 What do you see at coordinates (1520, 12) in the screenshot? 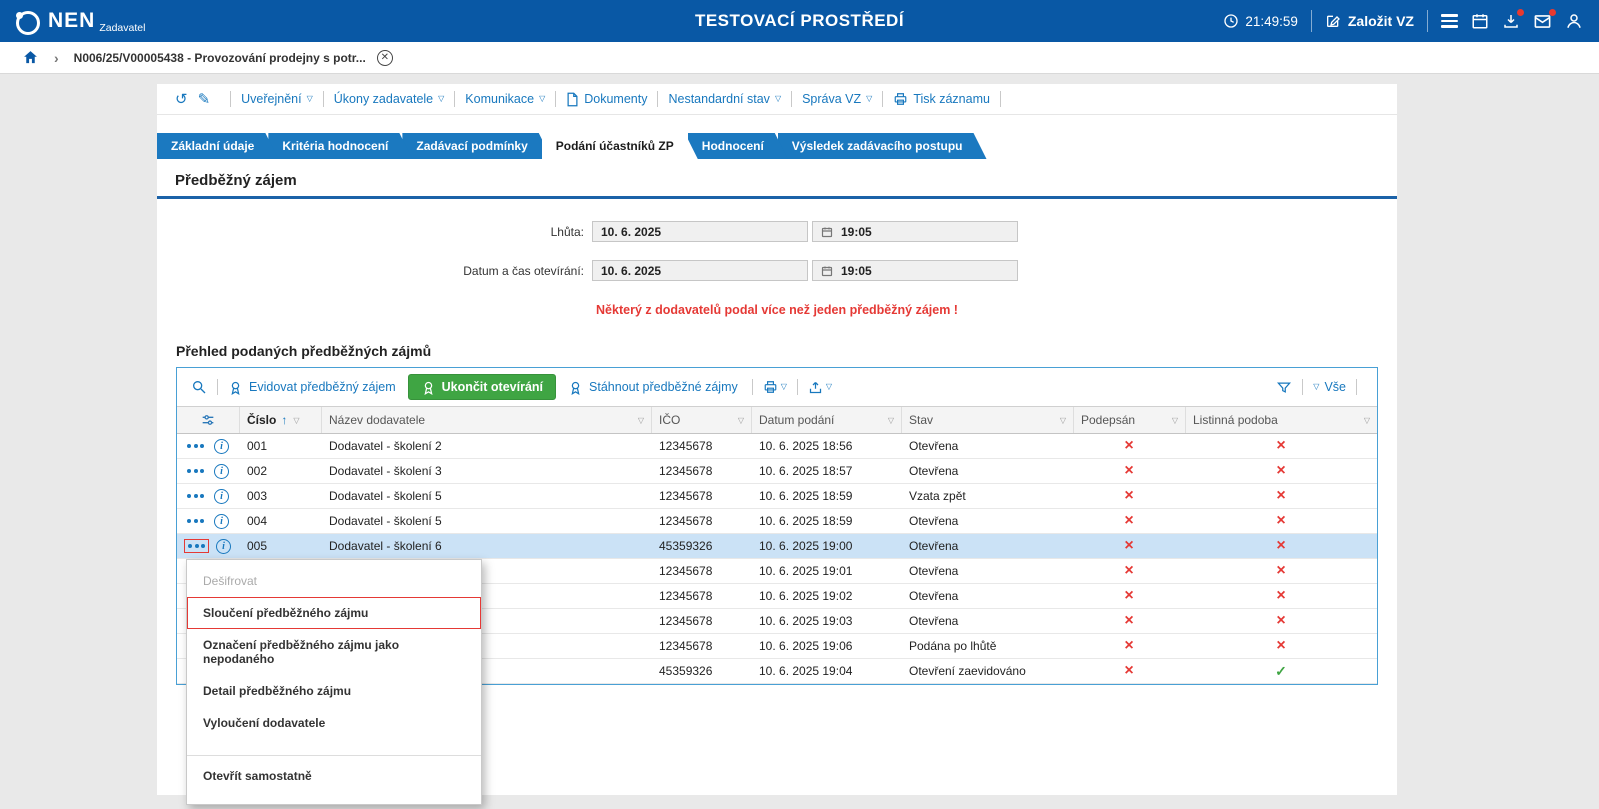
I see `notification-badge` at bounding box center [1520, 12].